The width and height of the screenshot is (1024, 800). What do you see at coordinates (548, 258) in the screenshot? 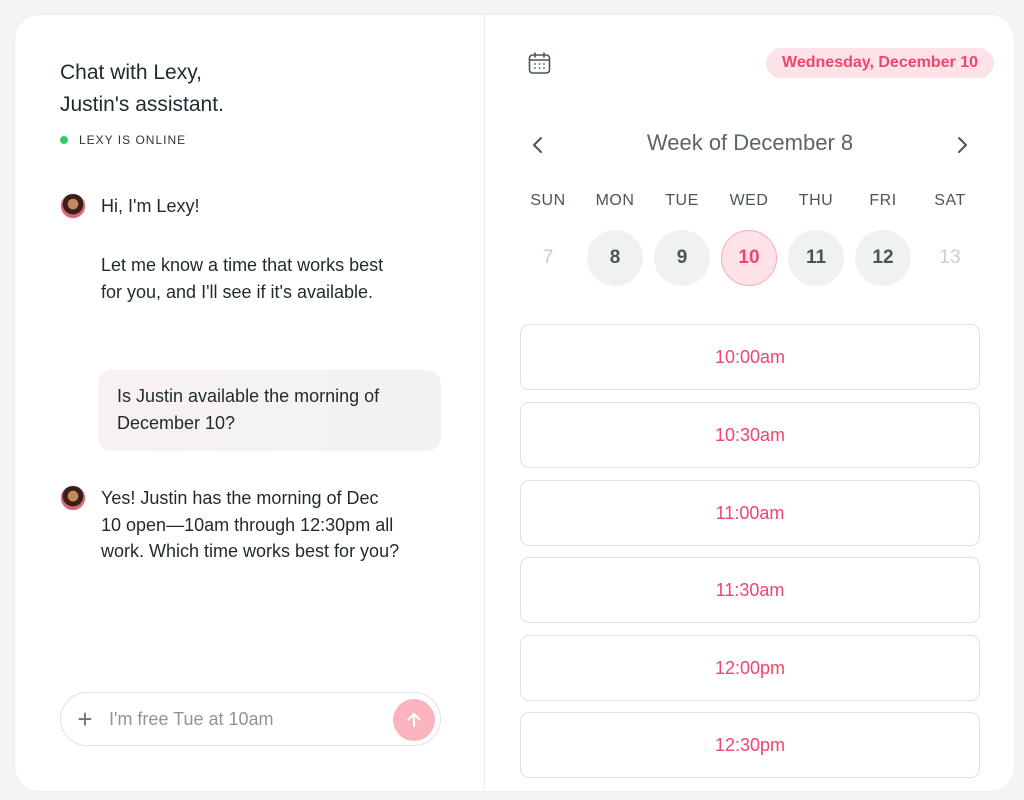
I see `day-number: 7` at bounding box center [548, 258].